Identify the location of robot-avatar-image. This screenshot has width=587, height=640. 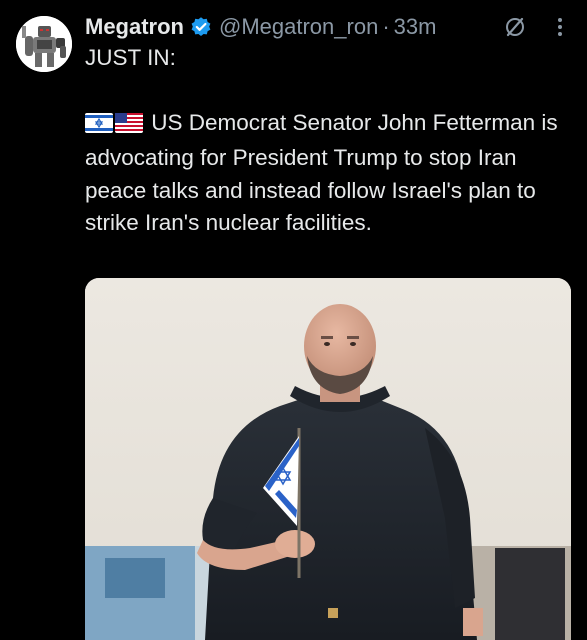
(44, 44).